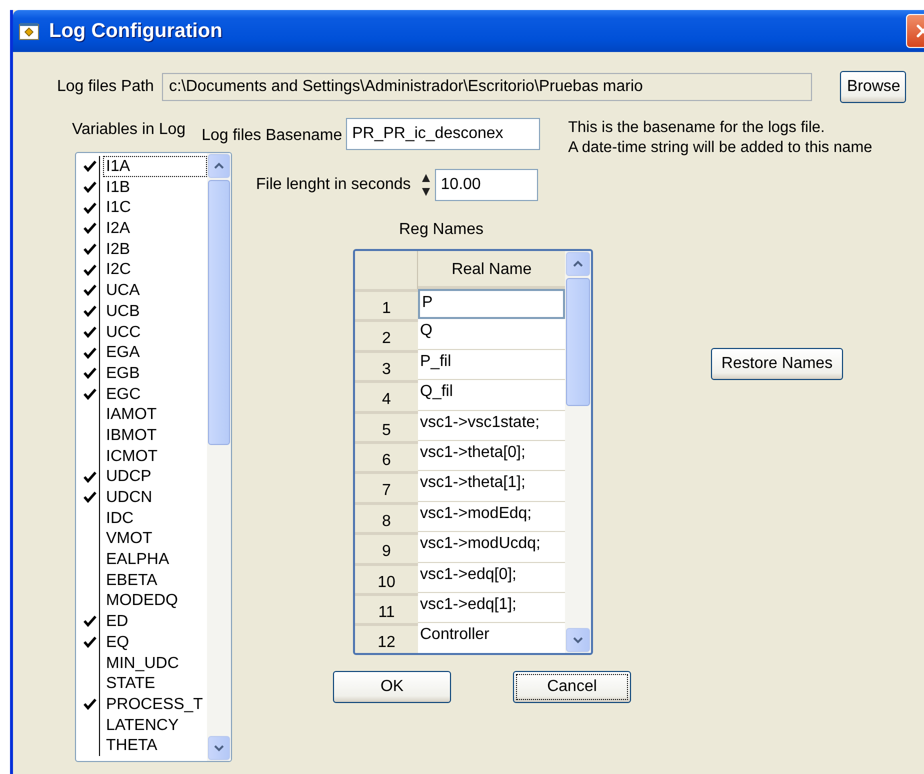 Image resolution: width=924 pixels, height=774 pixels. Describe the element at coordinates (155, 352) in the screenshot. I see `list-item: EGA` at that location.